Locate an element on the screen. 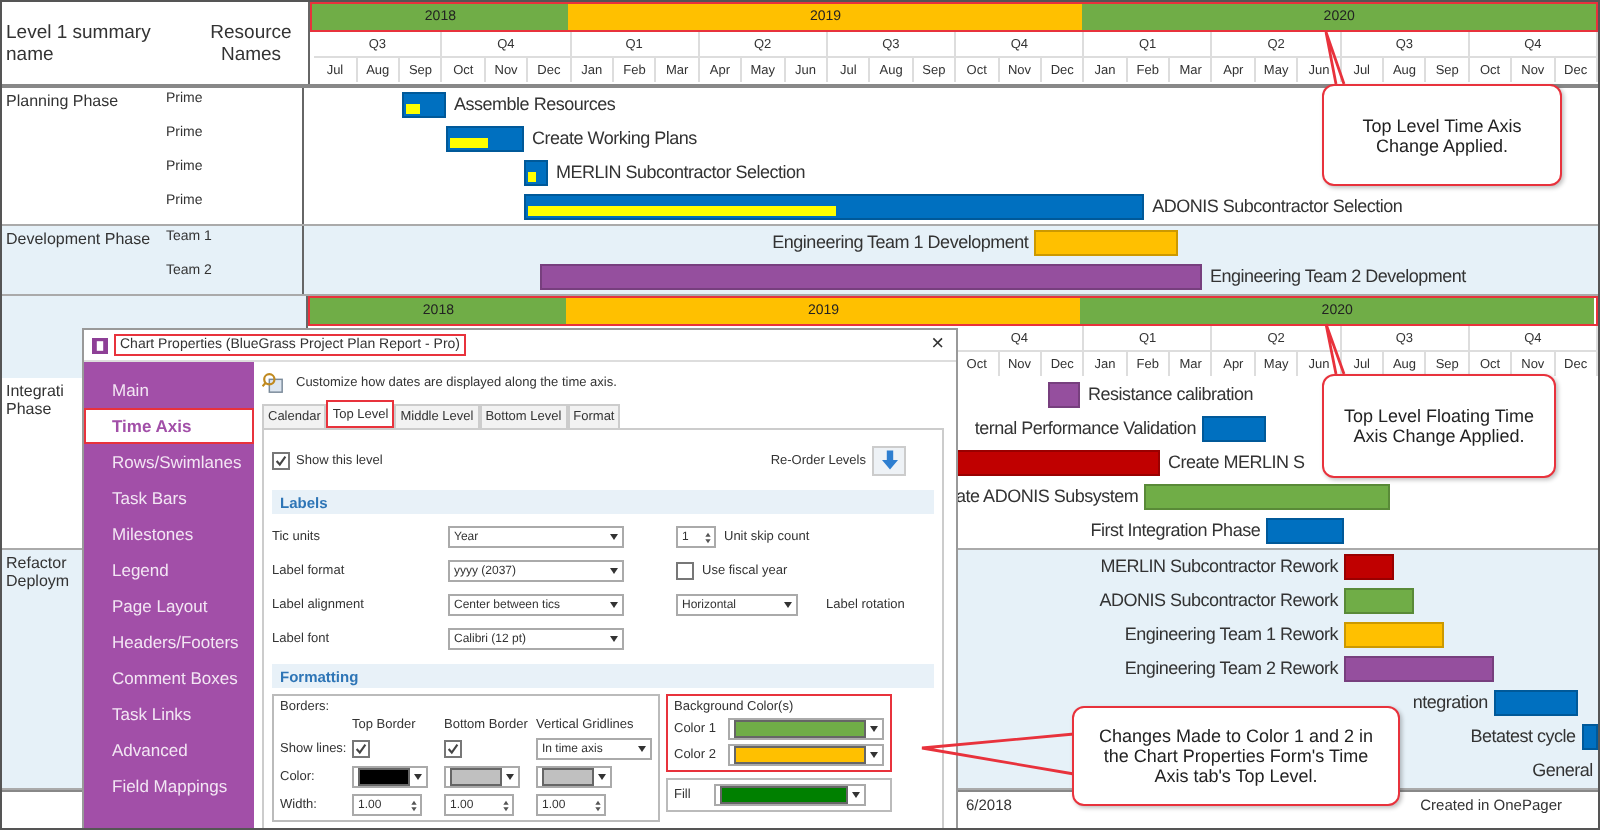 This screenshot has height=830, width=1600. task-label: MERLIN Subcontractor Selection is located at coordinates (680, 173).